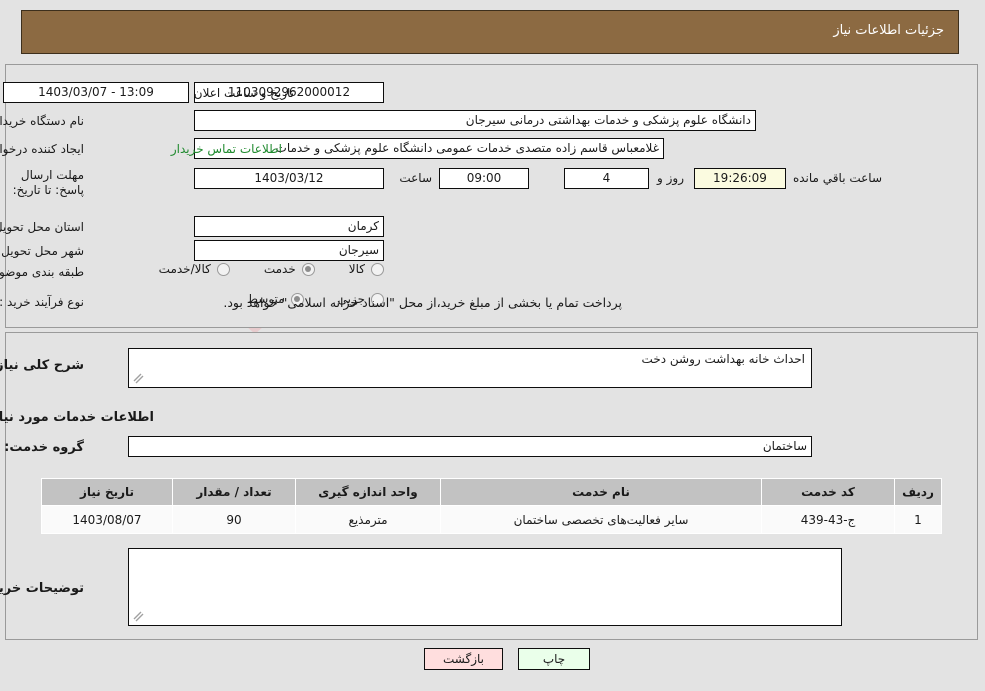 This screenshot has height=691, width=985. I want to click on col-service-code: کد خدمت, so click(829, 492).